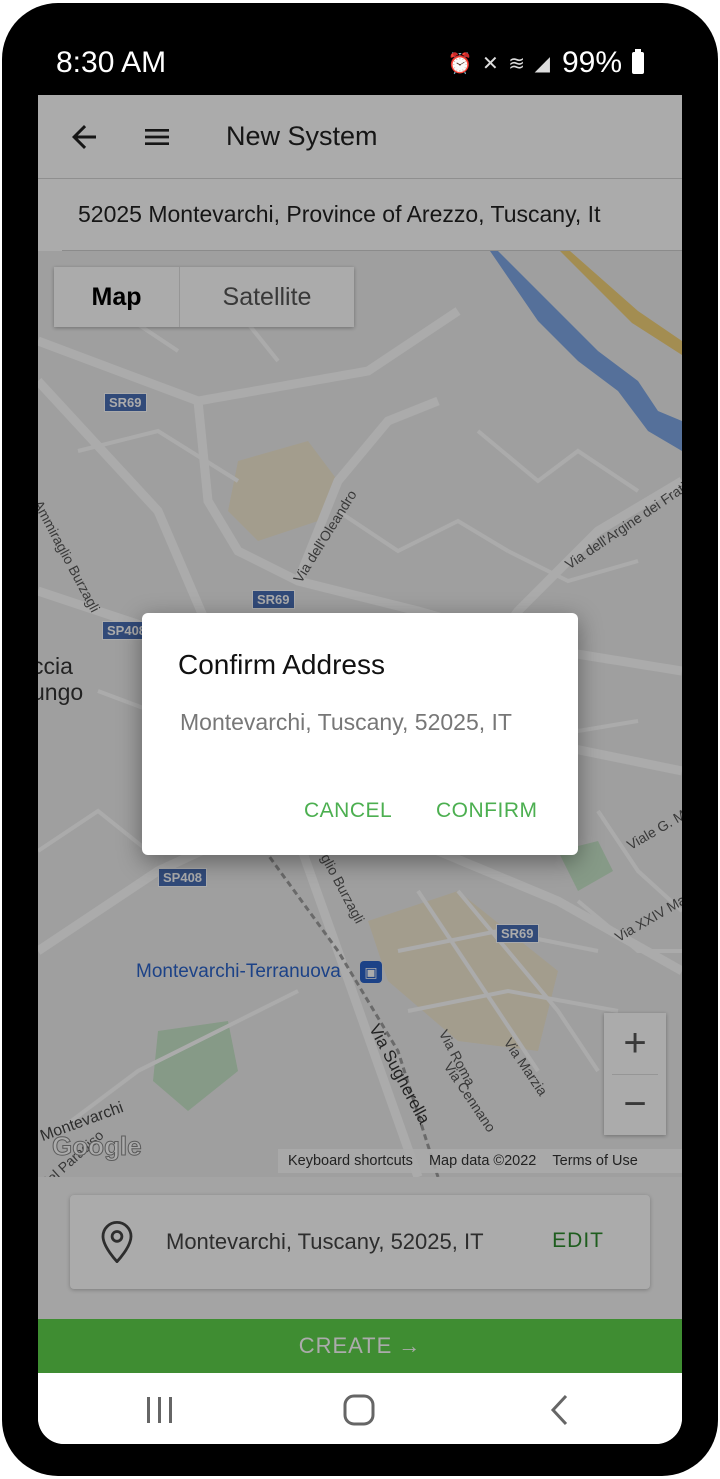  I want to click on cancel-button: CANCEL, so click(348, 811).